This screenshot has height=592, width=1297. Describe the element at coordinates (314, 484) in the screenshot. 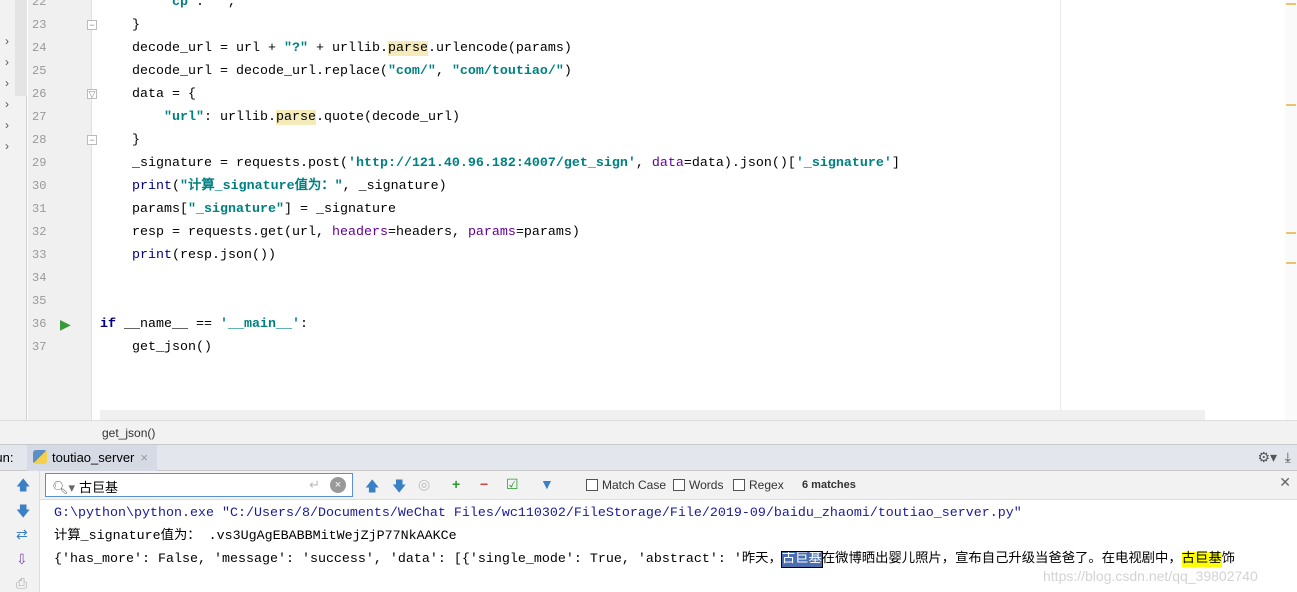

I see `enter-icon: ↵` at that location.